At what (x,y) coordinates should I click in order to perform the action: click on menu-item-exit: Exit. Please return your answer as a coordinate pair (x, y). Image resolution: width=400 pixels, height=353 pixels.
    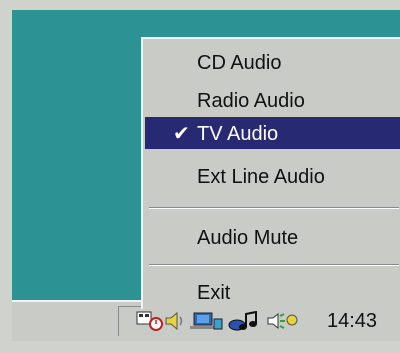
    Looking at the image, I should click on (272, 292).